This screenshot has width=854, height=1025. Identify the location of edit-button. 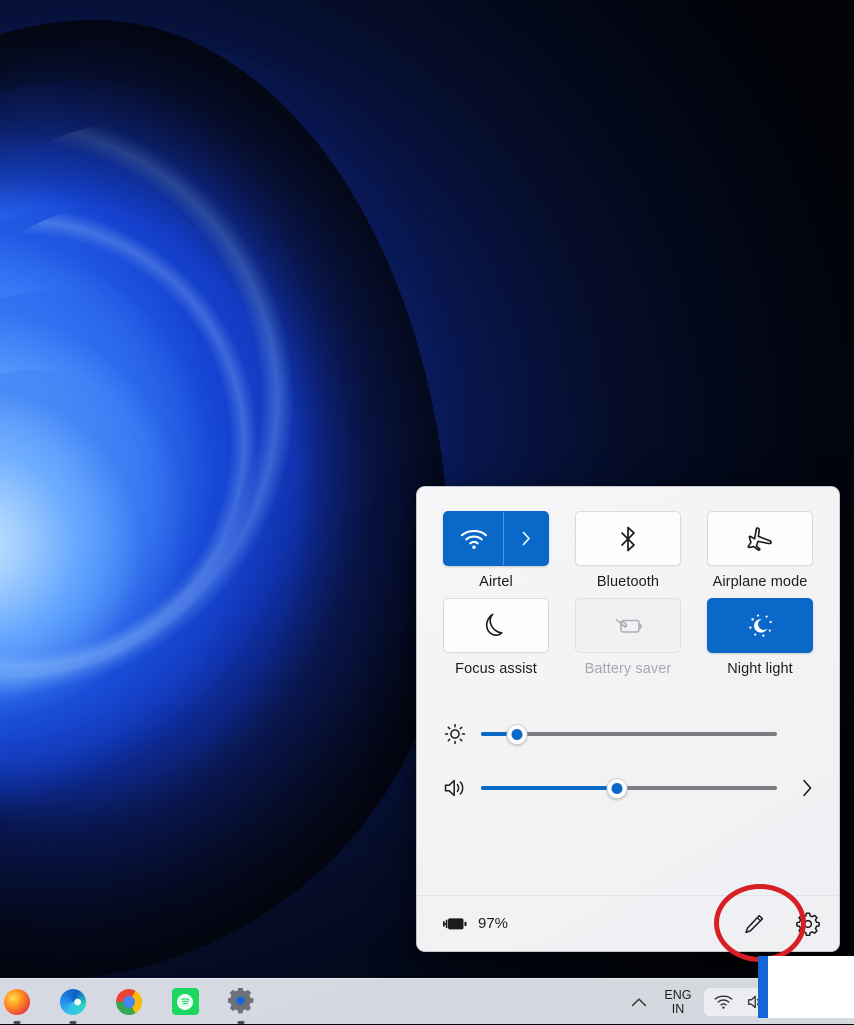
(754, 924).